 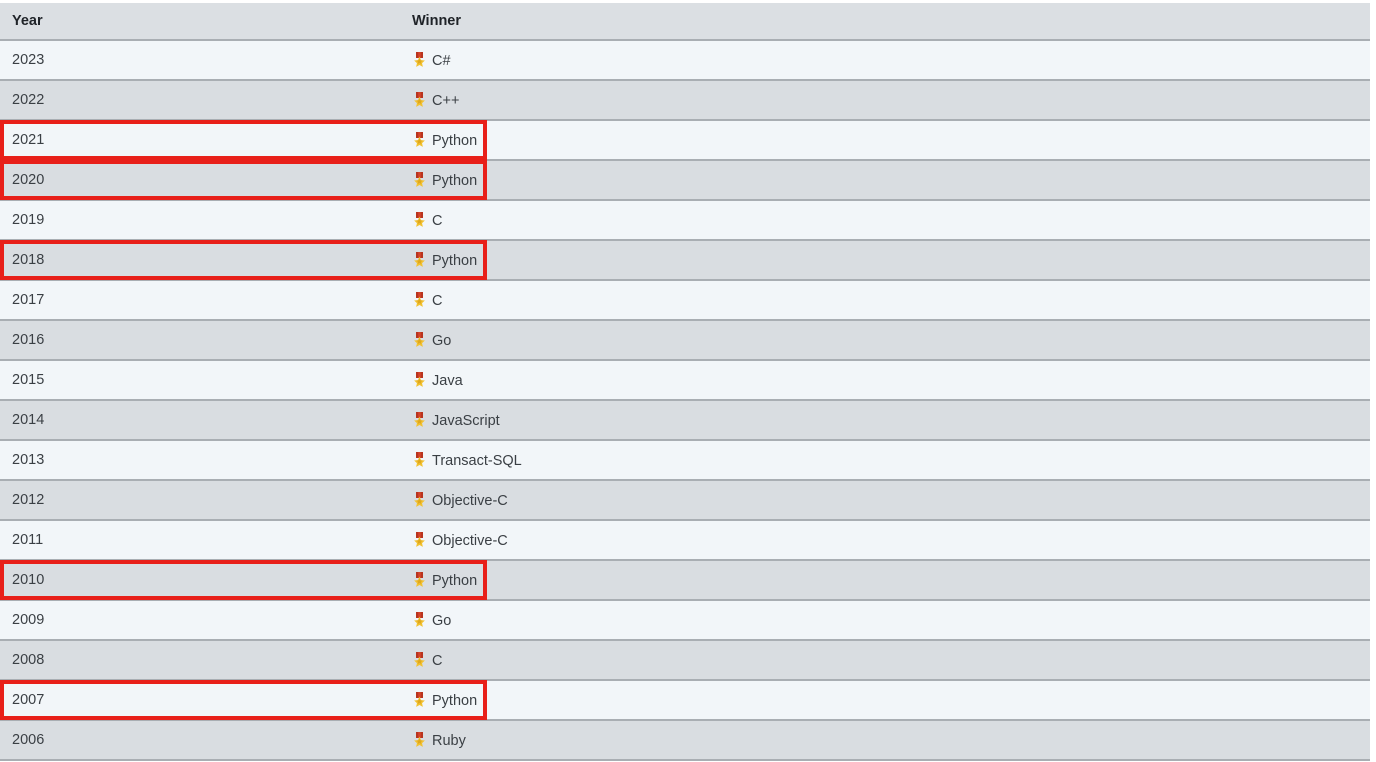 I want to click on cell-year: 2020, so click(x=202, y=180).